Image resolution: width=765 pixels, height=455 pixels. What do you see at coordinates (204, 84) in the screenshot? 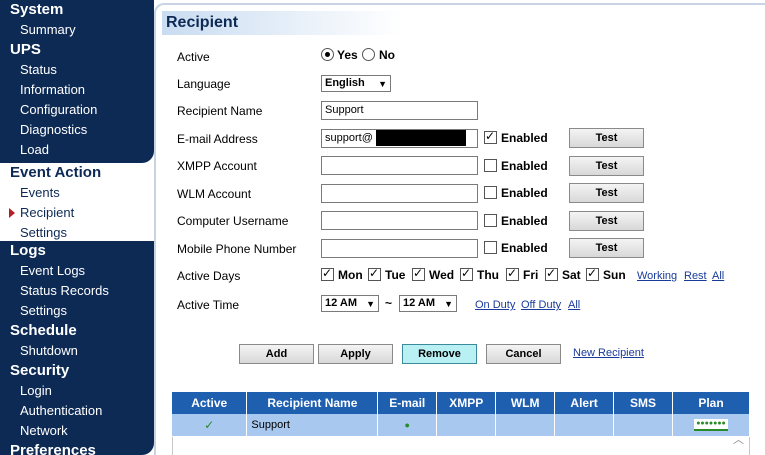
I see `language-label: Language` at bounding box center [204, 84].